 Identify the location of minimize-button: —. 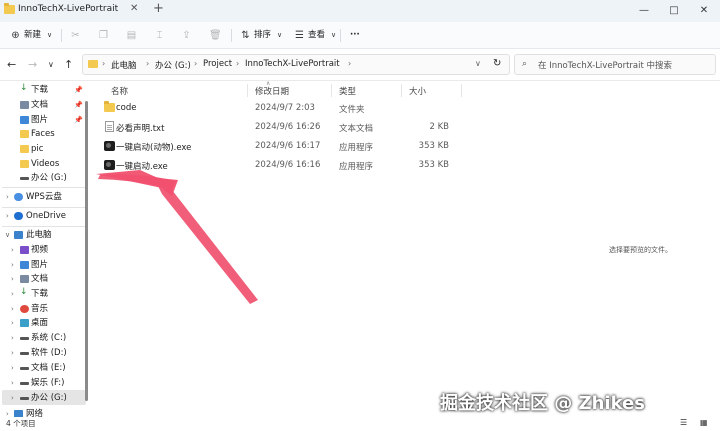
(644, 11).